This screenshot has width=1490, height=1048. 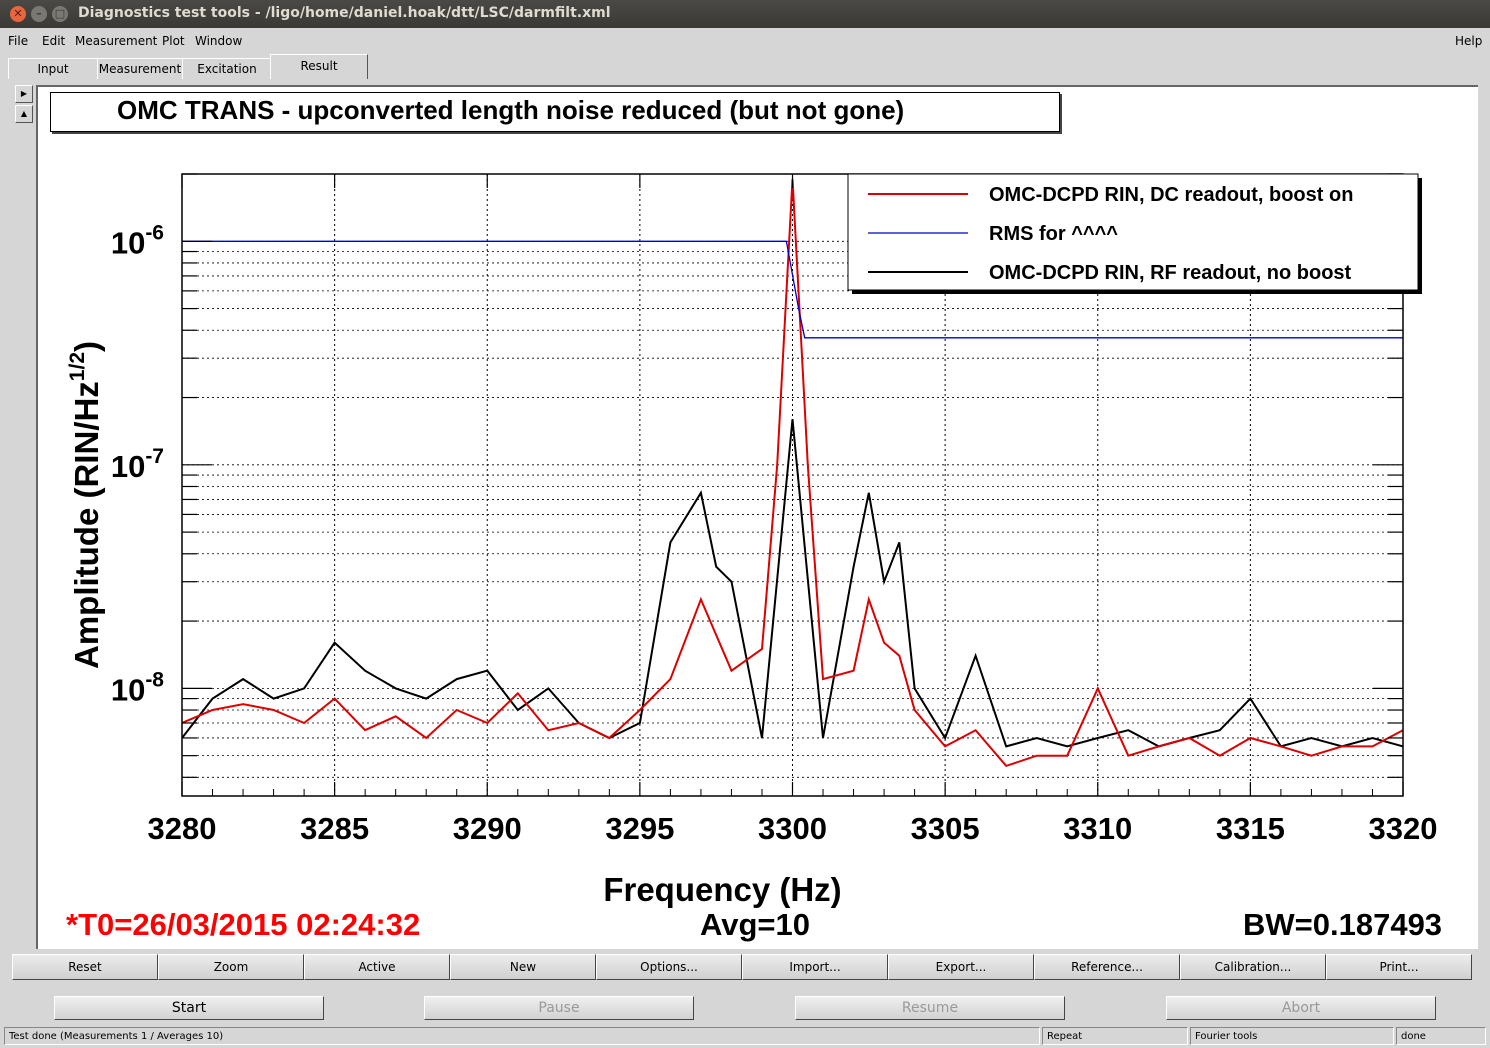 What do you see at coordinates (1053, 234) in the screenshot?
I see `legend-label: RMS for ^^^^` at bounding box center [1053, 234].